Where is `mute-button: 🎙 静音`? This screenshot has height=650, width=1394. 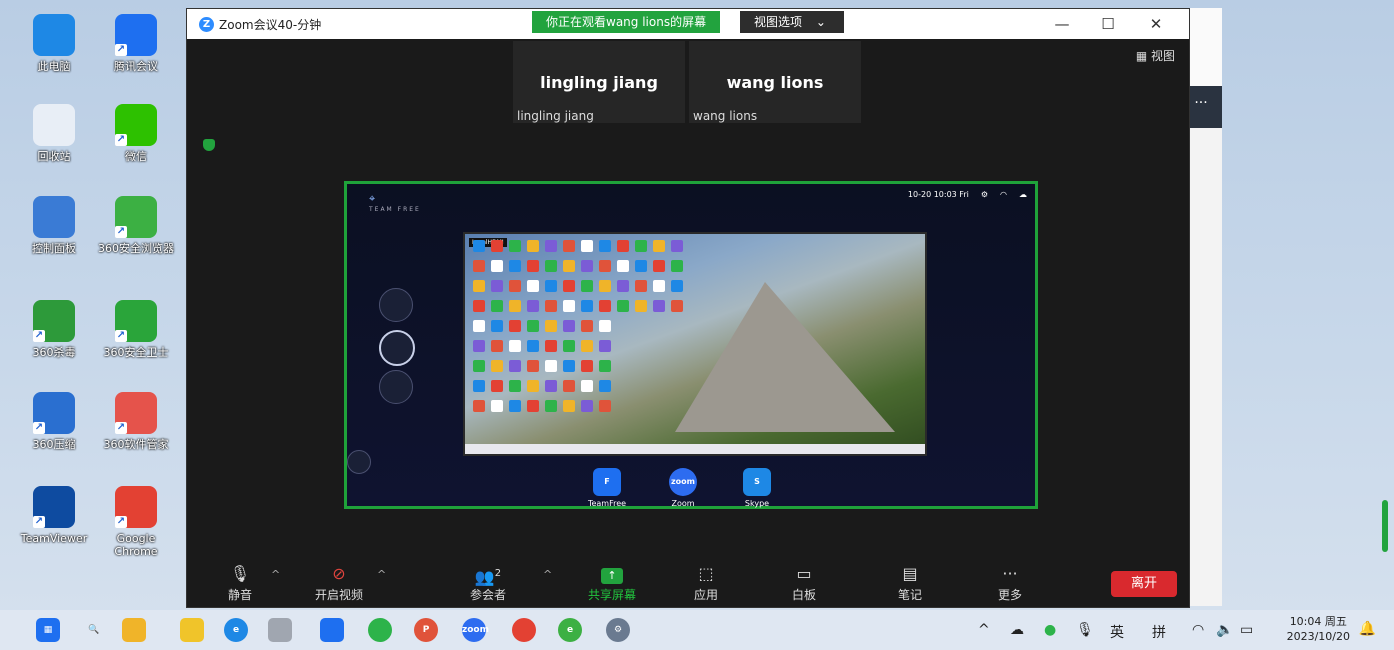
mute-button: 🎙 静音 is located at coordinates (240, 582).